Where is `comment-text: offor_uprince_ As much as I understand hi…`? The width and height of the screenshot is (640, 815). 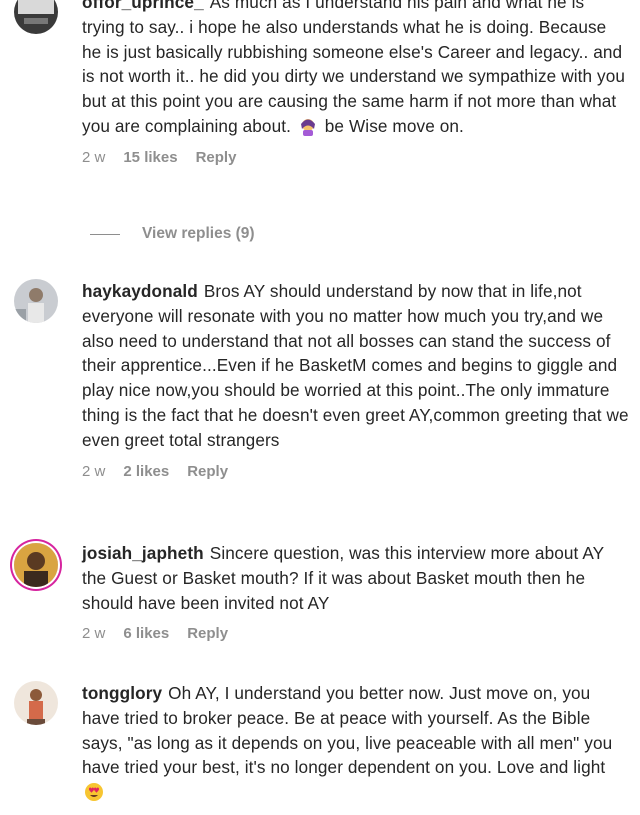 comment-text: offor_uprince_ As much as I understand hi… is located at coordinates (356, 69).